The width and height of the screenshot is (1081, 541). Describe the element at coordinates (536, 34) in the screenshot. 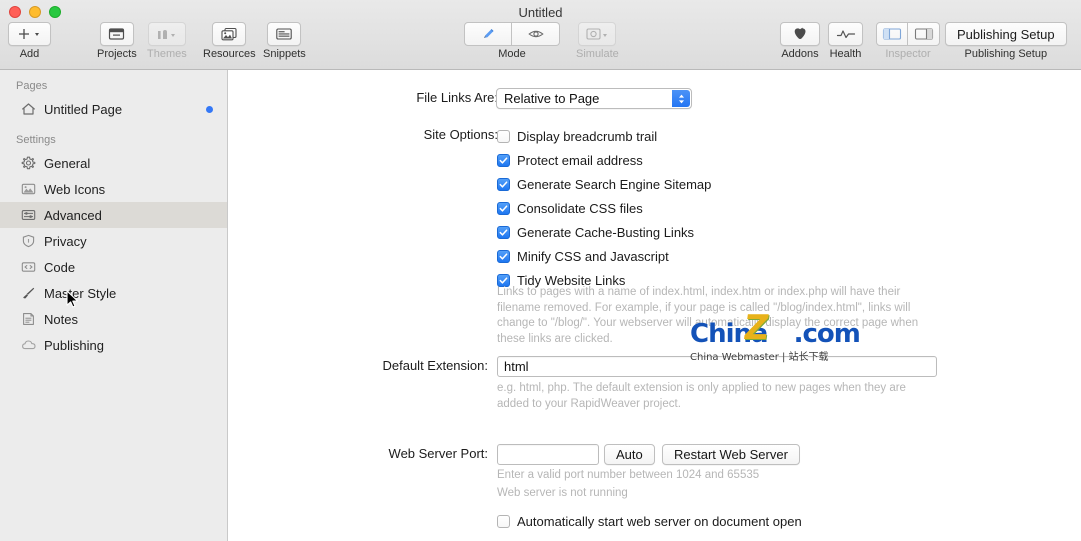

I see `mode-preview-segment` at that location.